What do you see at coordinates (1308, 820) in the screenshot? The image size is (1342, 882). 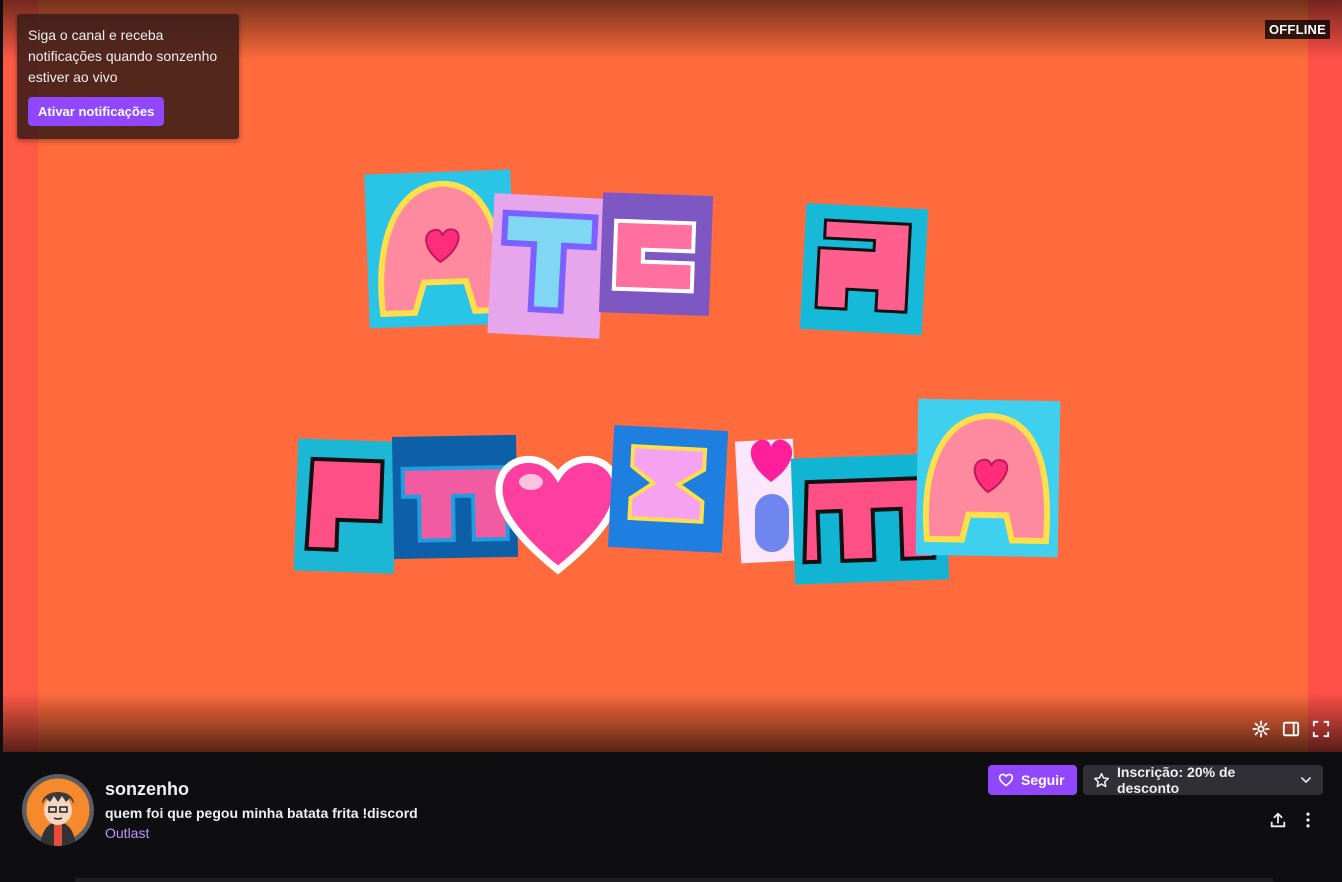 I see `more-options-icon` at bounding box center [1308, 820].